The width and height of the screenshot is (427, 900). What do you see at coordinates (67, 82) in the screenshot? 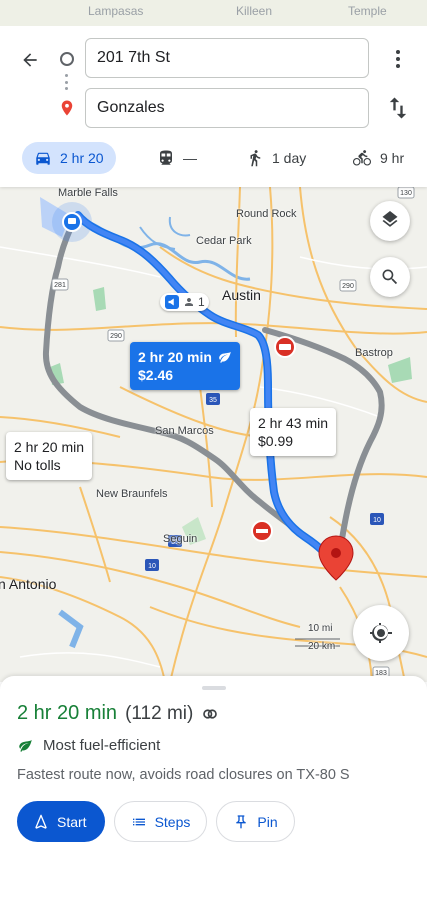
I see `route-connector-dots` at bounding box center [67, 82].